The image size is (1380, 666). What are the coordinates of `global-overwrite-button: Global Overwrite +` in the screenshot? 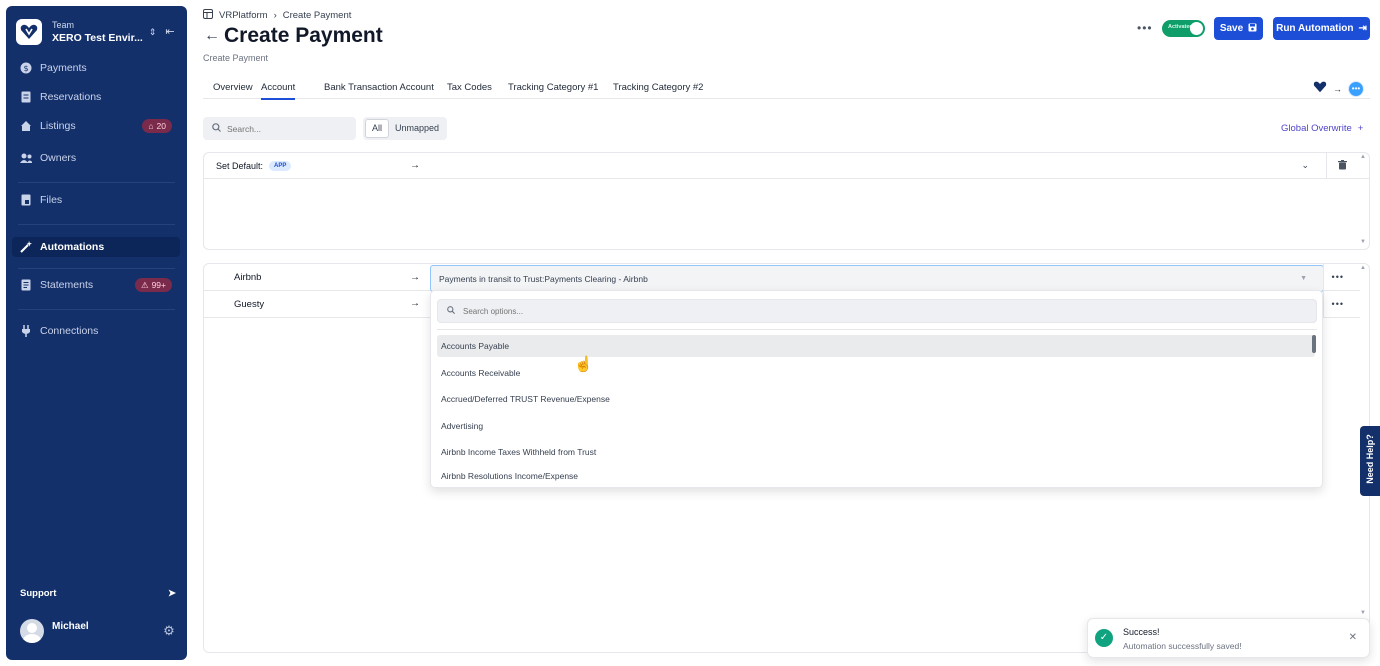 It's located at (1322, 128).